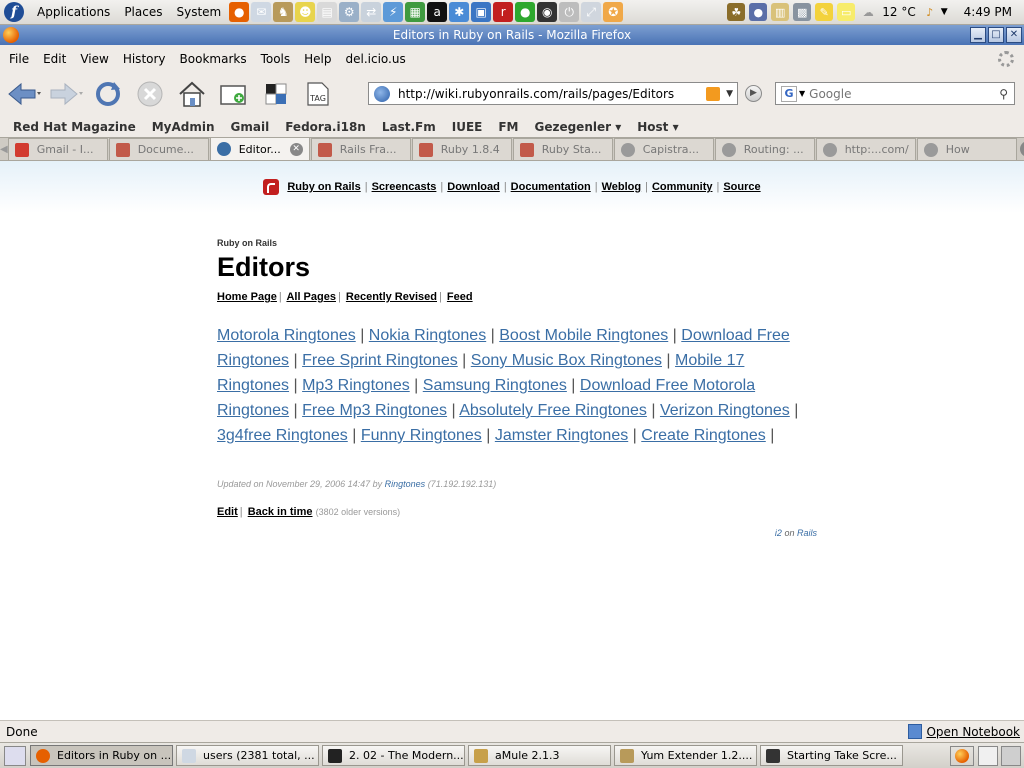  What do you see at coordinates (261, 12) in the screenshot?
I see `mail-icon: ✉` at bounding box center [261, 12].